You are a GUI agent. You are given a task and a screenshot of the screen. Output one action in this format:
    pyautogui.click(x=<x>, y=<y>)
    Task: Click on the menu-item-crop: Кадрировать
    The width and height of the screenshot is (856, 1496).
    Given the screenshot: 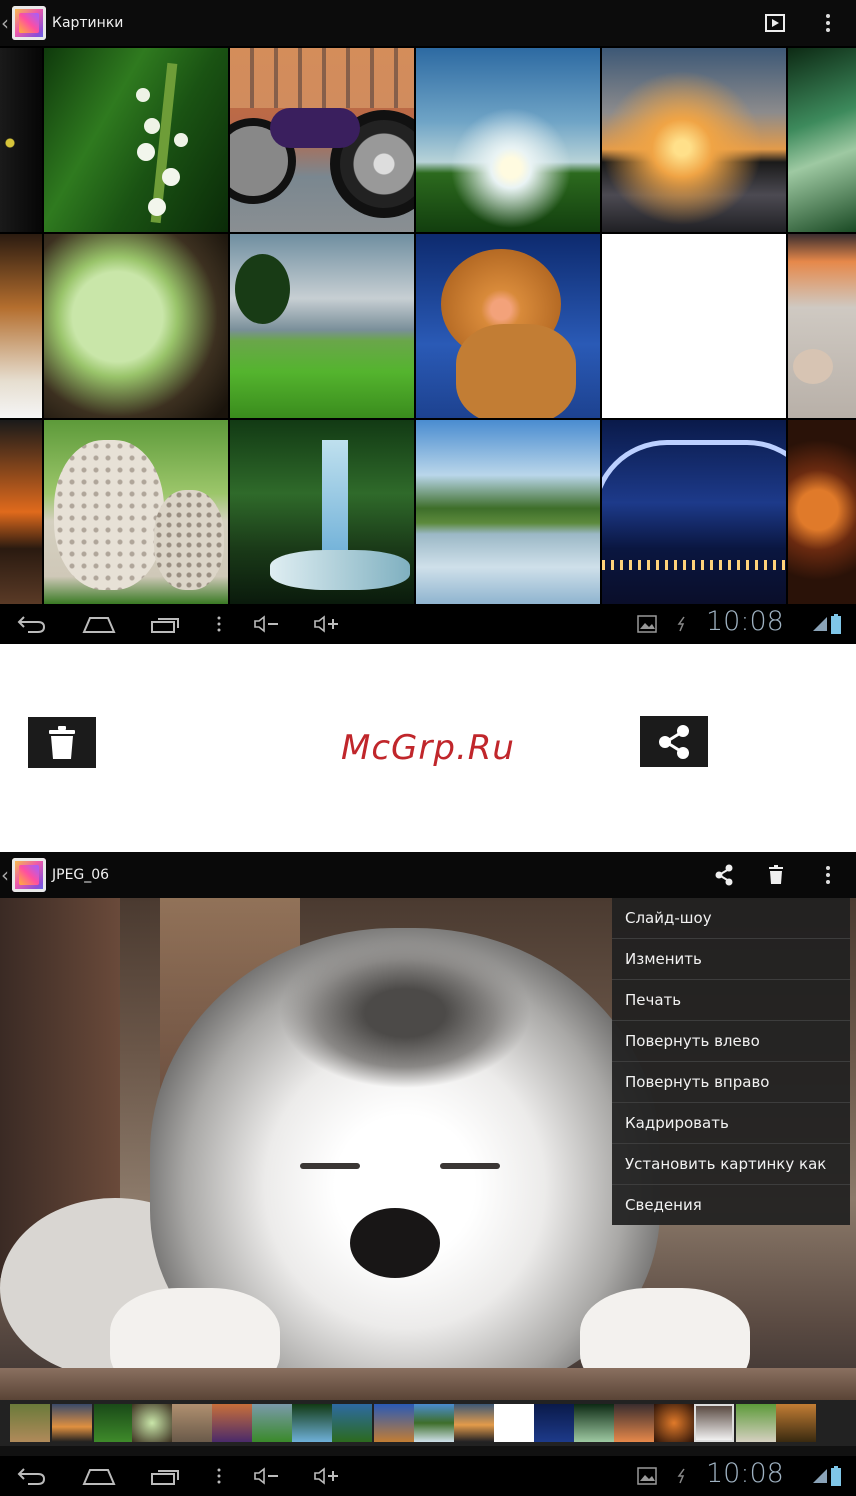 What is the action you would take?
    pyautogui.click(x=731, y=1123)
    